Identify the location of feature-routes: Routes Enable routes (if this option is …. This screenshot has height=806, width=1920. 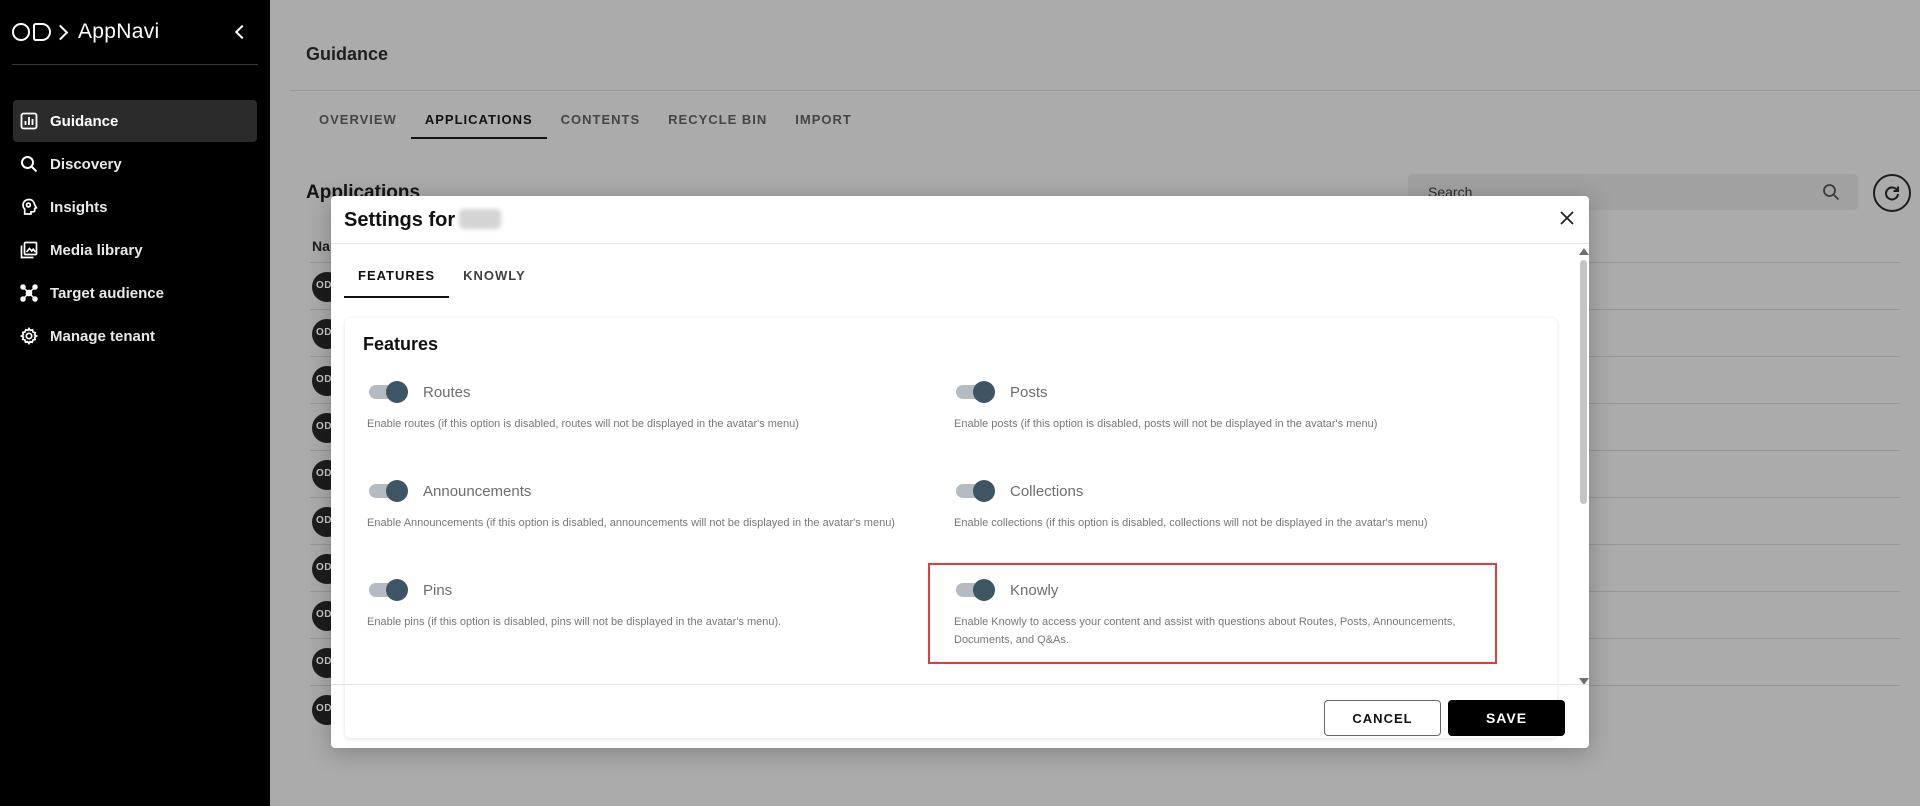
(653, 406).